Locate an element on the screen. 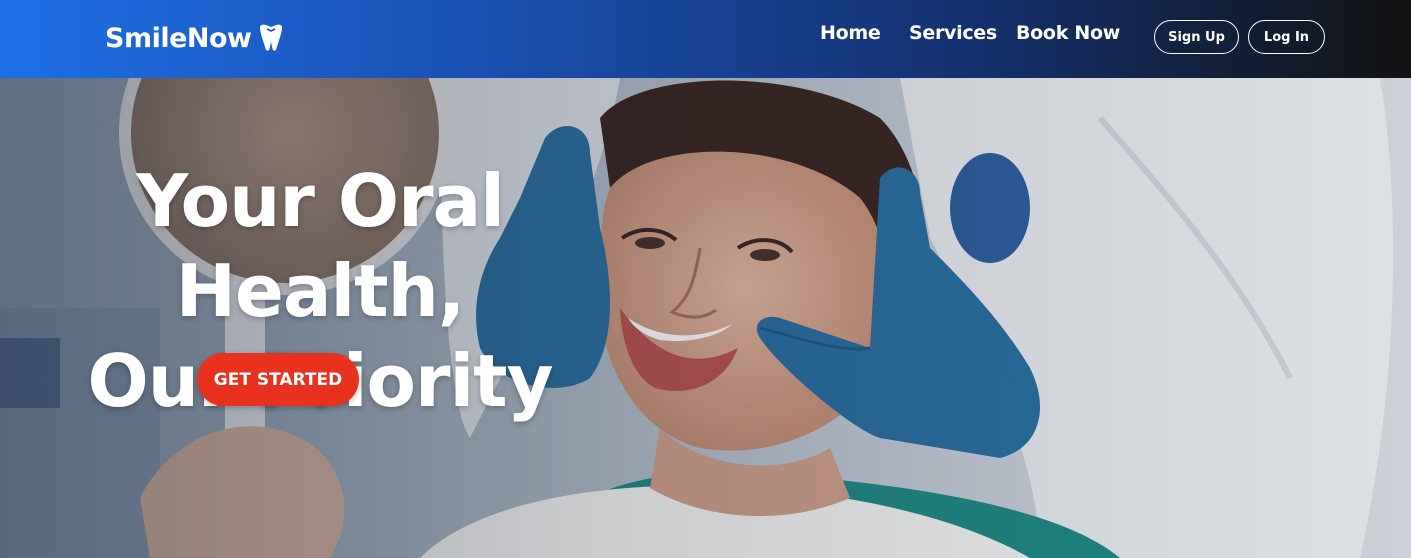 This screenshot has width=1411, height=558. sign-up-button: Sign Up is located at coordinates (1196, 37).